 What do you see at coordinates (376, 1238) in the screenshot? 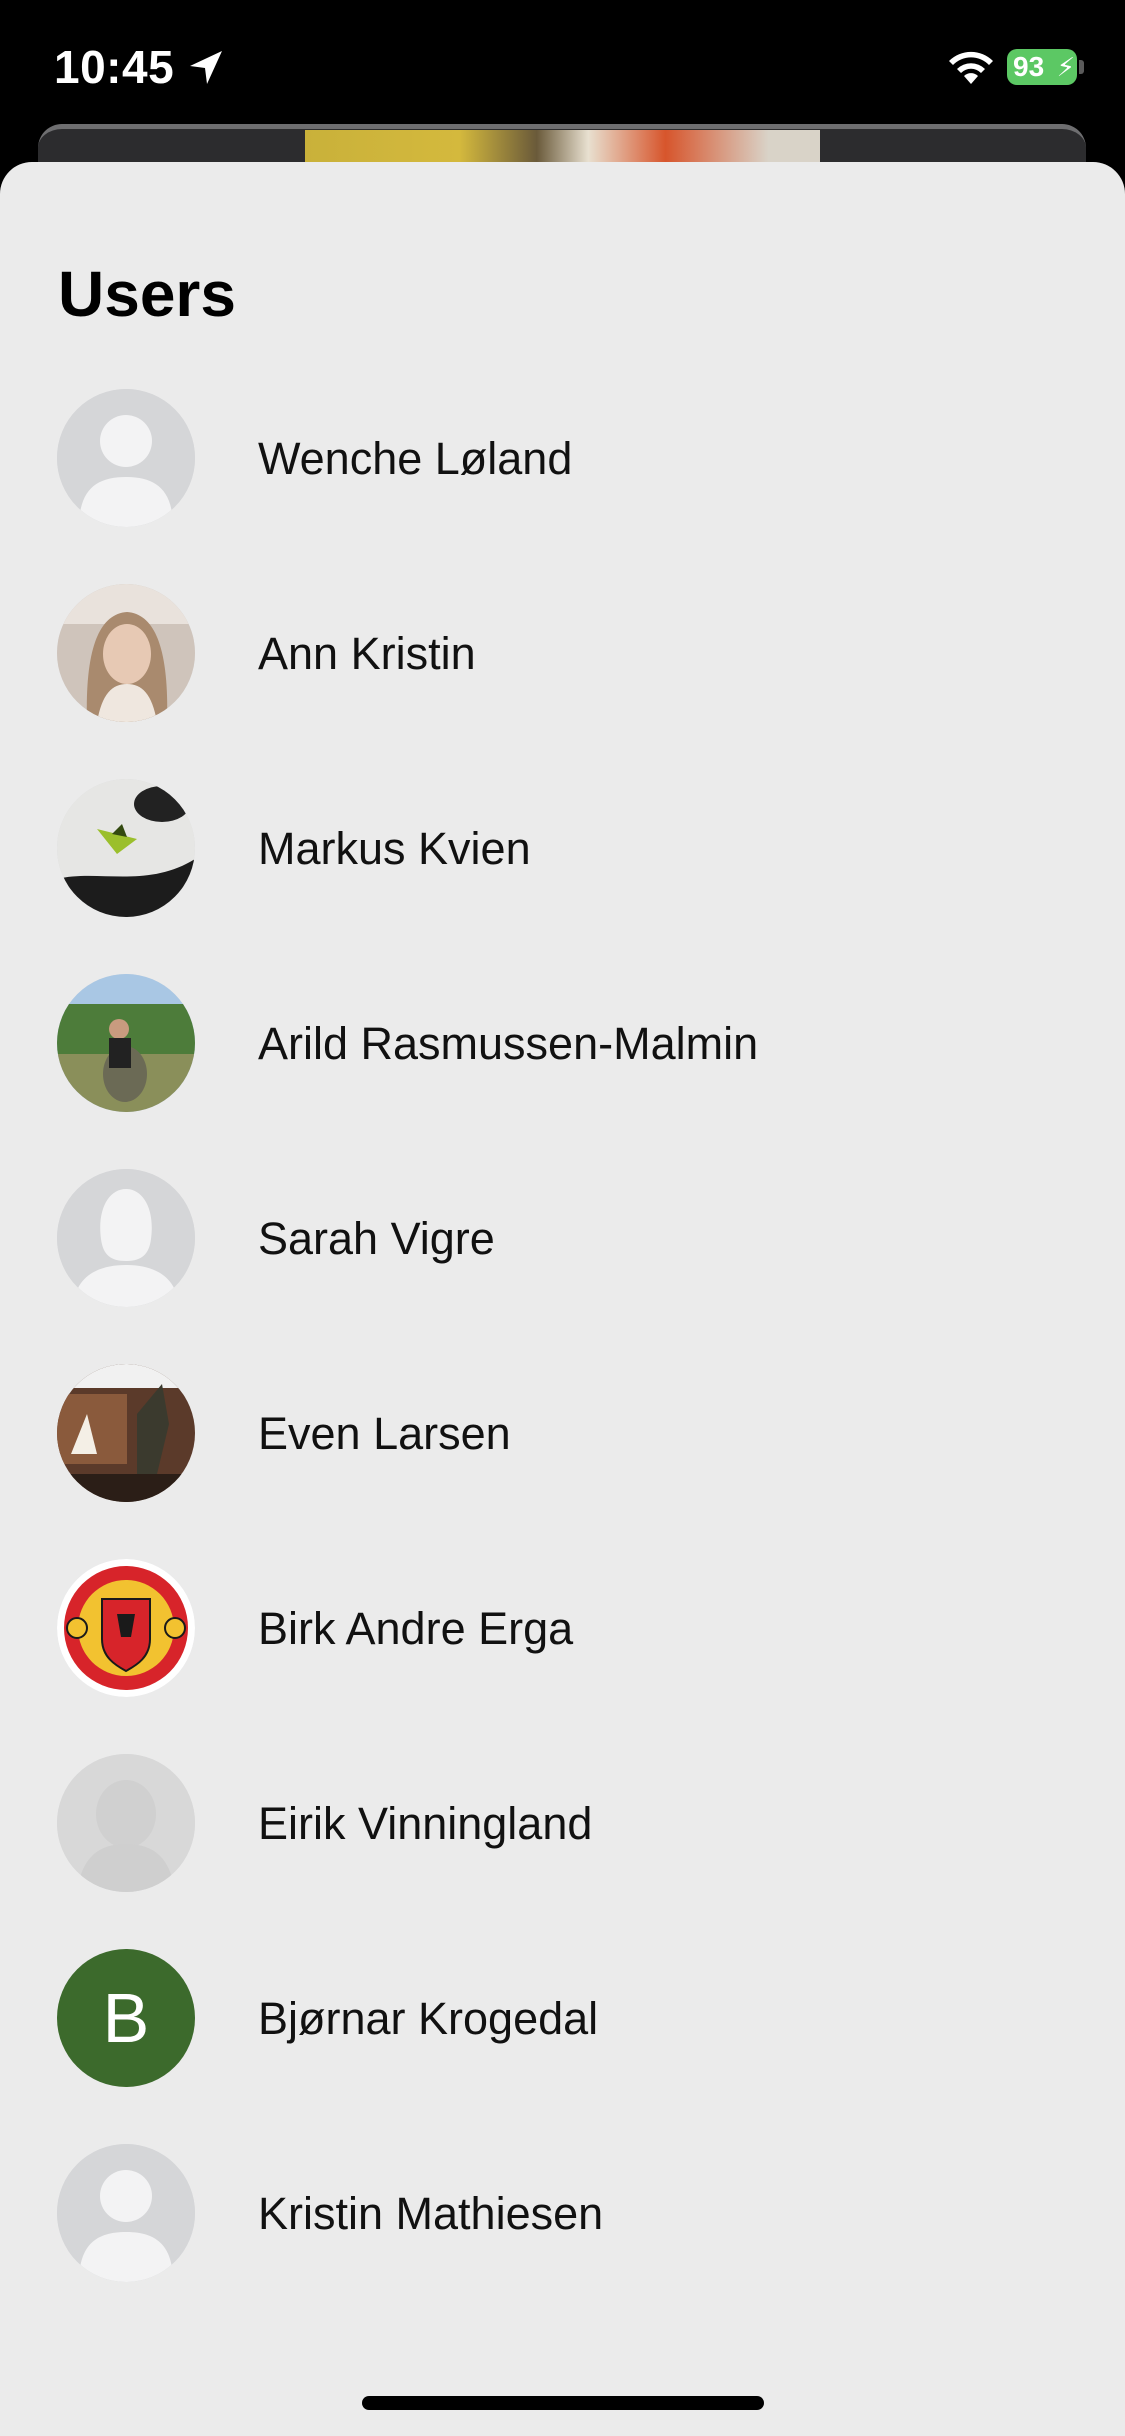
I see `user-name: Sarah Vigre` at bounding box center [376, 1238].